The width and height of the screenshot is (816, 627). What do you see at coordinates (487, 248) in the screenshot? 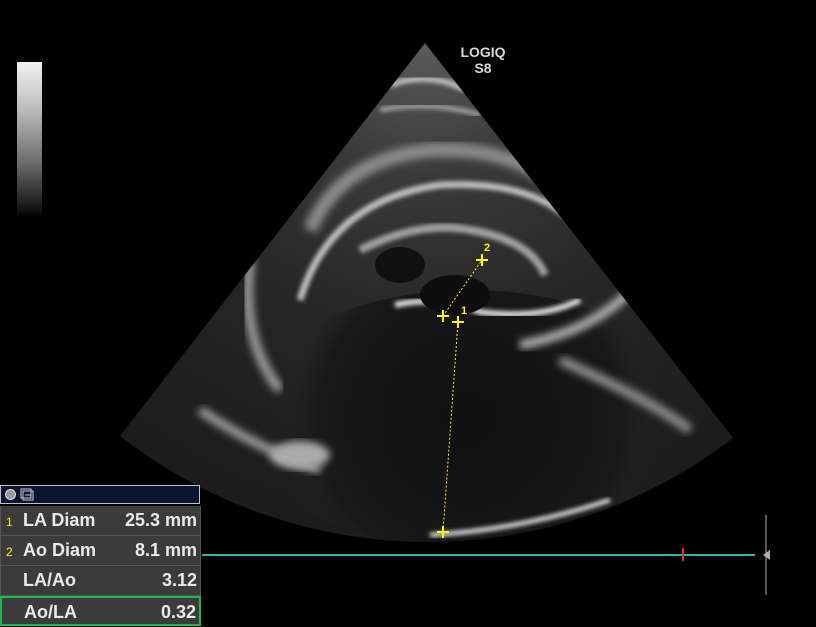
I see `caliper-label-2: 2` at bounding box center [487, 248].